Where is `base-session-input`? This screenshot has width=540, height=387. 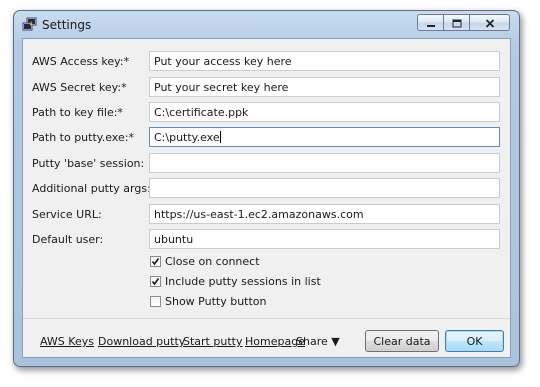 base-session-input is located at coordinates (324, 163).